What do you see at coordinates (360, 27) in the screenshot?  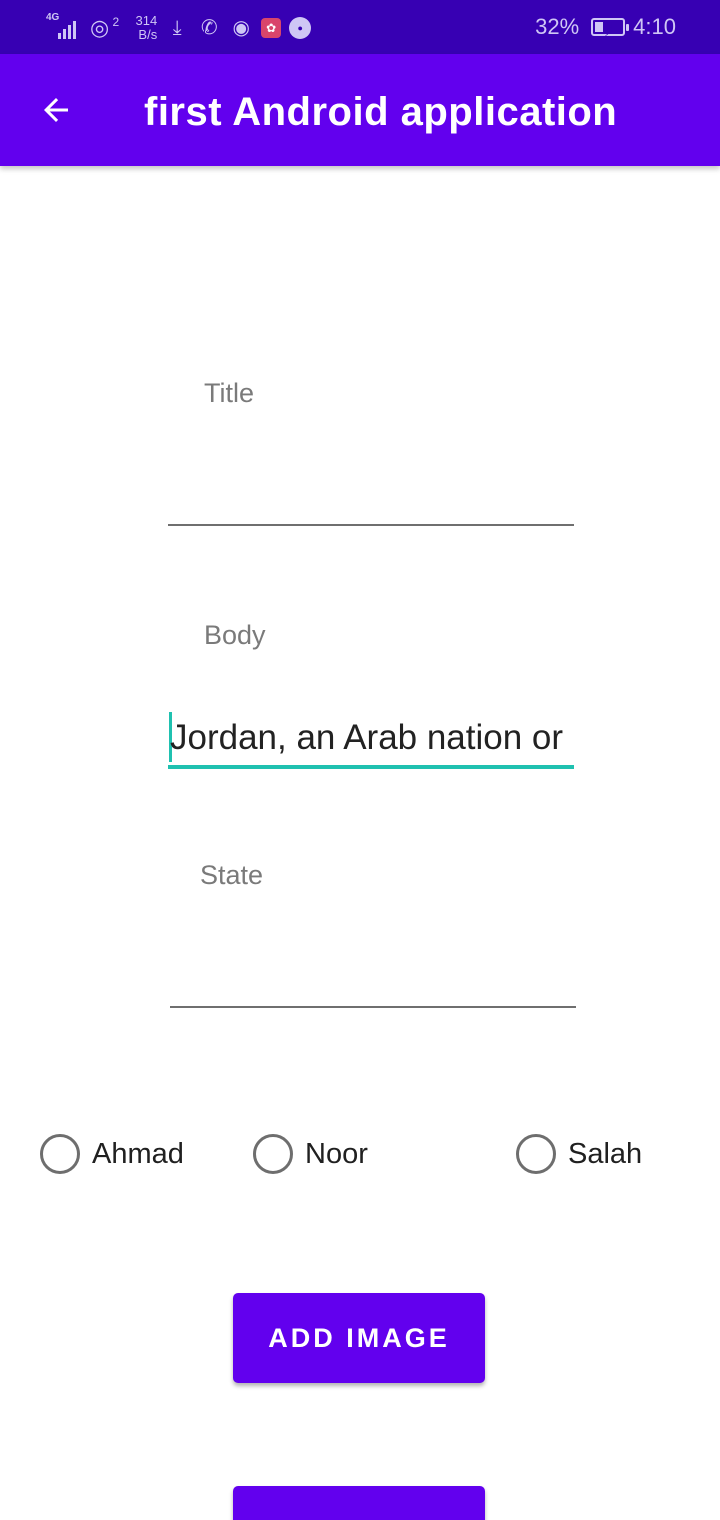 I see `status-bar: 4G ◎ 2 314 B/s ⤓ ✆ ◉ ✿ ● 32% ⚡ 4:10` at bounding box center [360, 27].